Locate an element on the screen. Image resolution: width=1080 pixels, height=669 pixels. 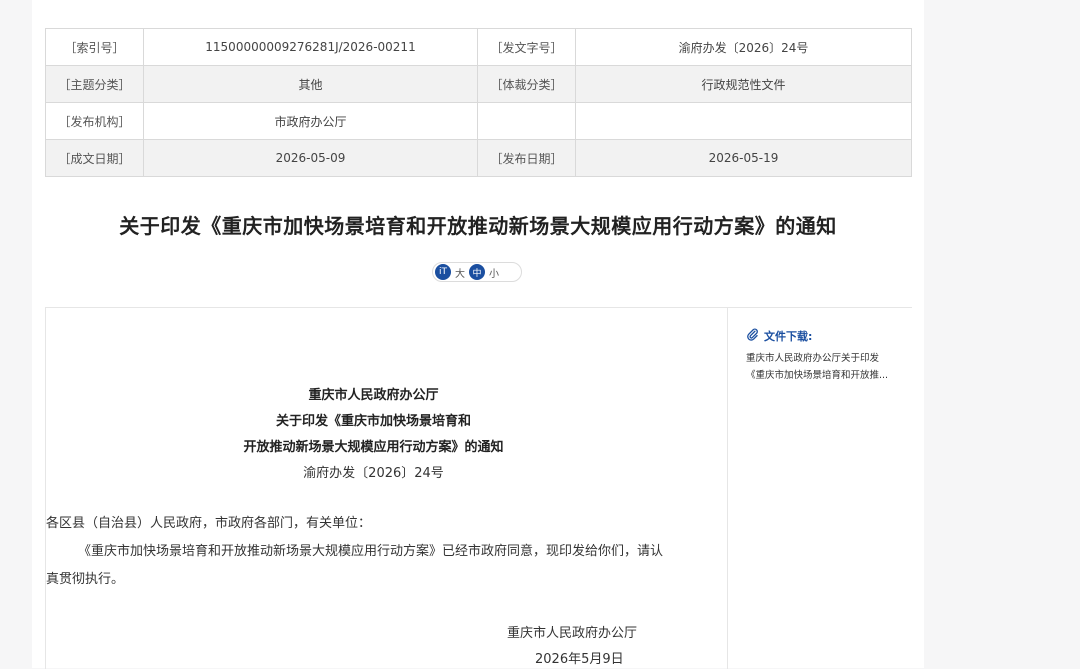
download-heading: 文件下载: is located at coordinates (829, 336).